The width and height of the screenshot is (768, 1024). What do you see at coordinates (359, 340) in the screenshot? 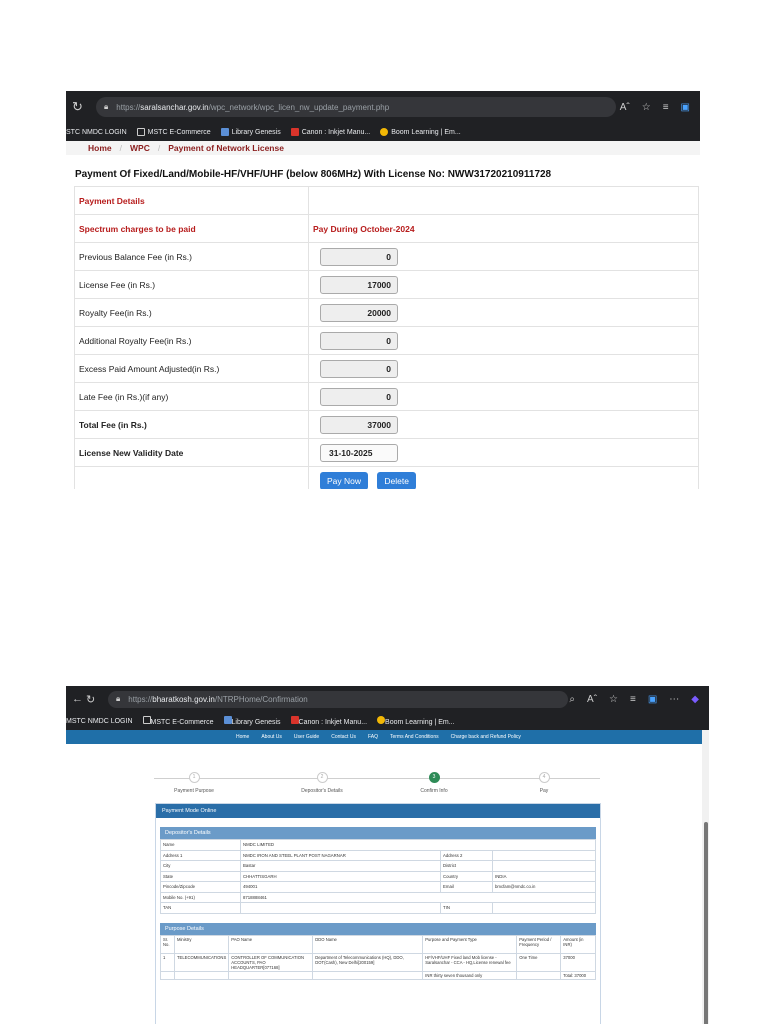
I see `additional-royalty-field: 0` at bounding box center [359, 340].